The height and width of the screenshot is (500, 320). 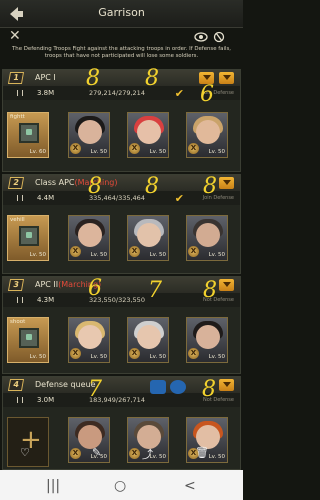 I want to click on swap-icon, so click(x=219, y=37).